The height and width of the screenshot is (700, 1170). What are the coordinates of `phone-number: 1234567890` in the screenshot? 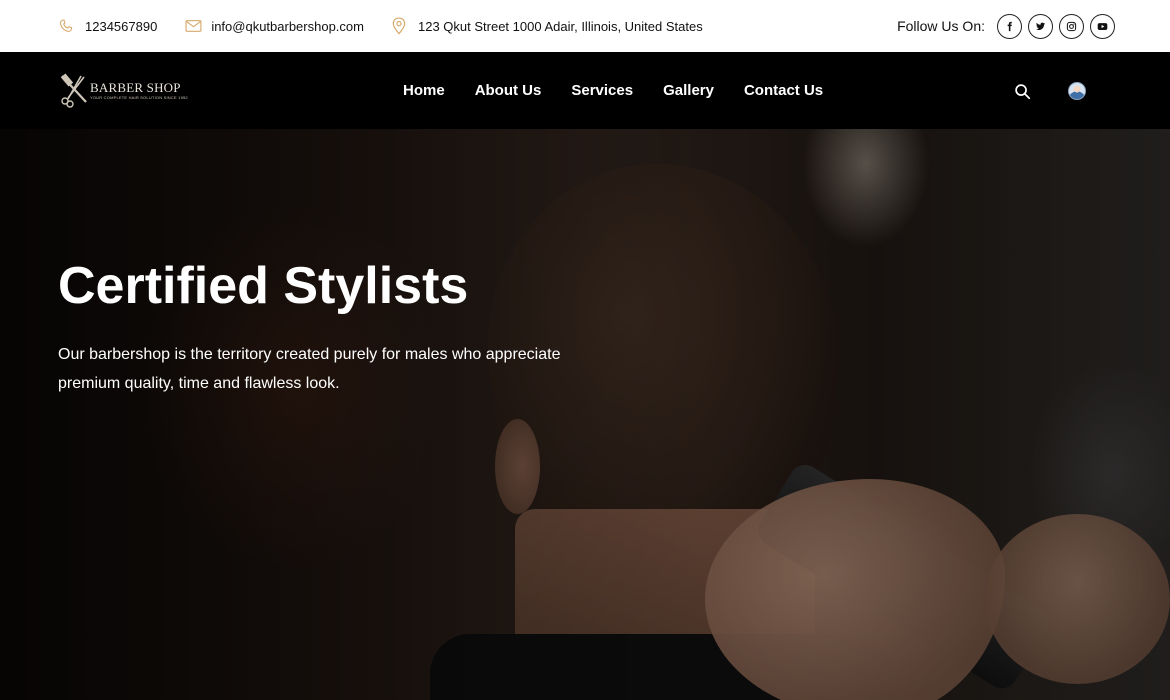 It's located at (121, 26).